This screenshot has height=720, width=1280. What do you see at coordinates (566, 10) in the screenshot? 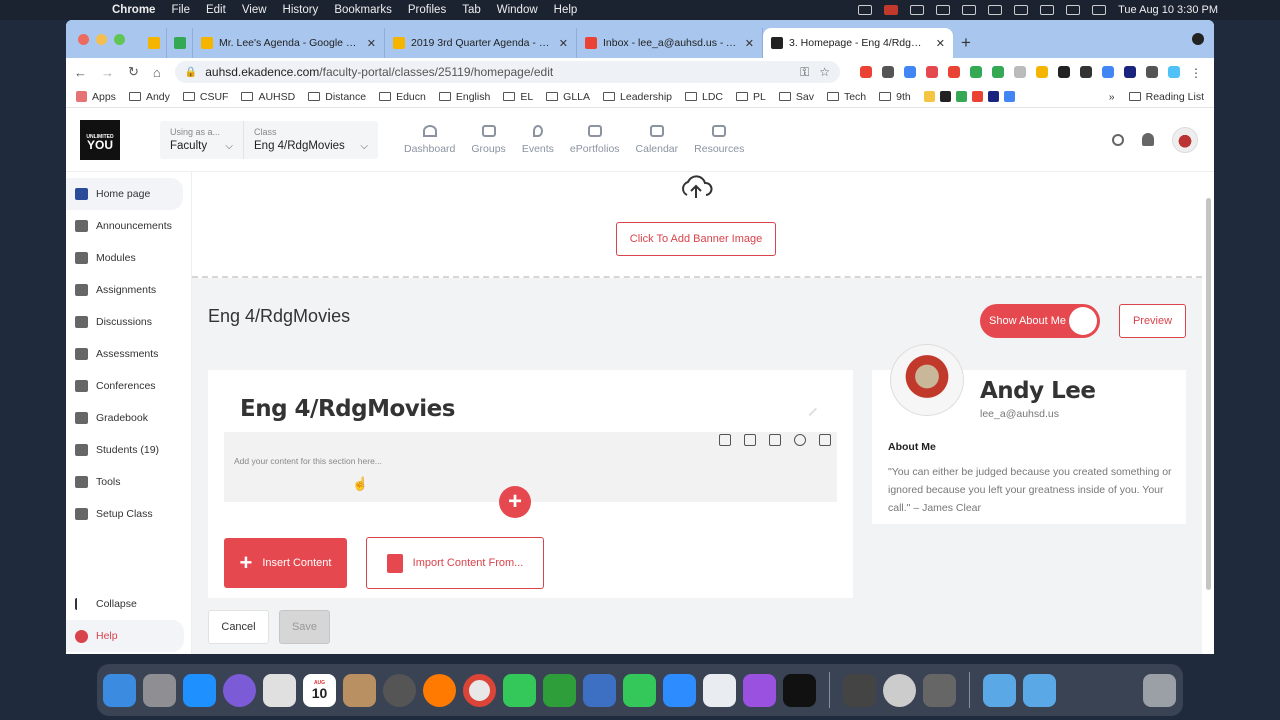
I see `menu-help: Help` at bounding box center [566, 10].